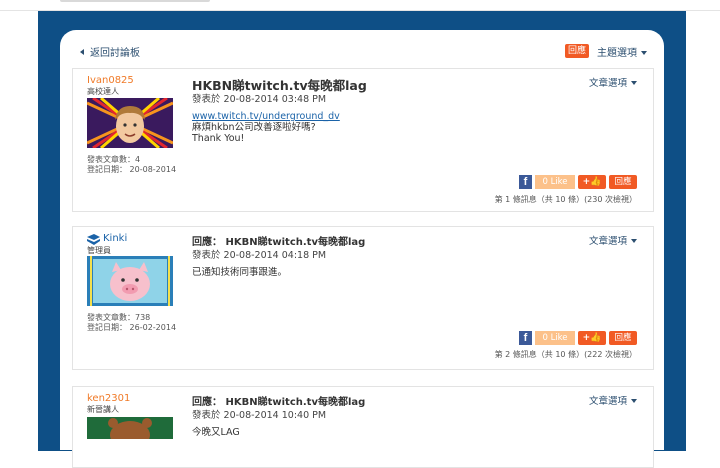 This screenshot has height=468, width=720. What do you see at coordinates (360, 5) in the screenshot?
I see `browser-top-strip` at bounding box center [360, 5].